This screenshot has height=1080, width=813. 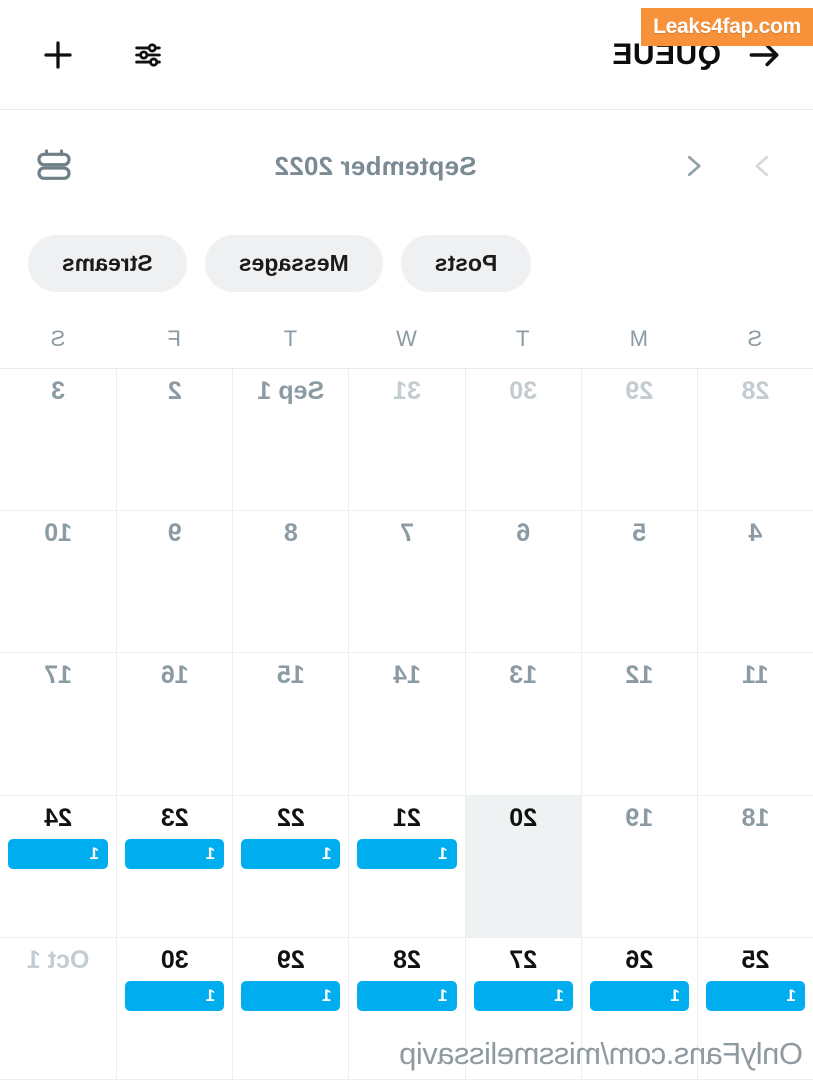 What do you see at coordinates (522, 724) in the screenshot?
I see `calendar-day-cell: 13` at bounding box center [522, 724].